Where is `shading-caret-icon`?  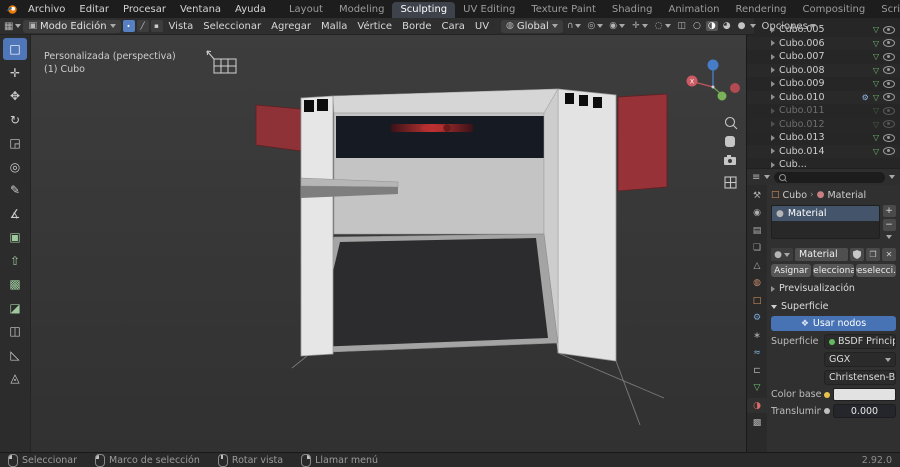
shading-caret-icon is located at coordinates (753, 26).